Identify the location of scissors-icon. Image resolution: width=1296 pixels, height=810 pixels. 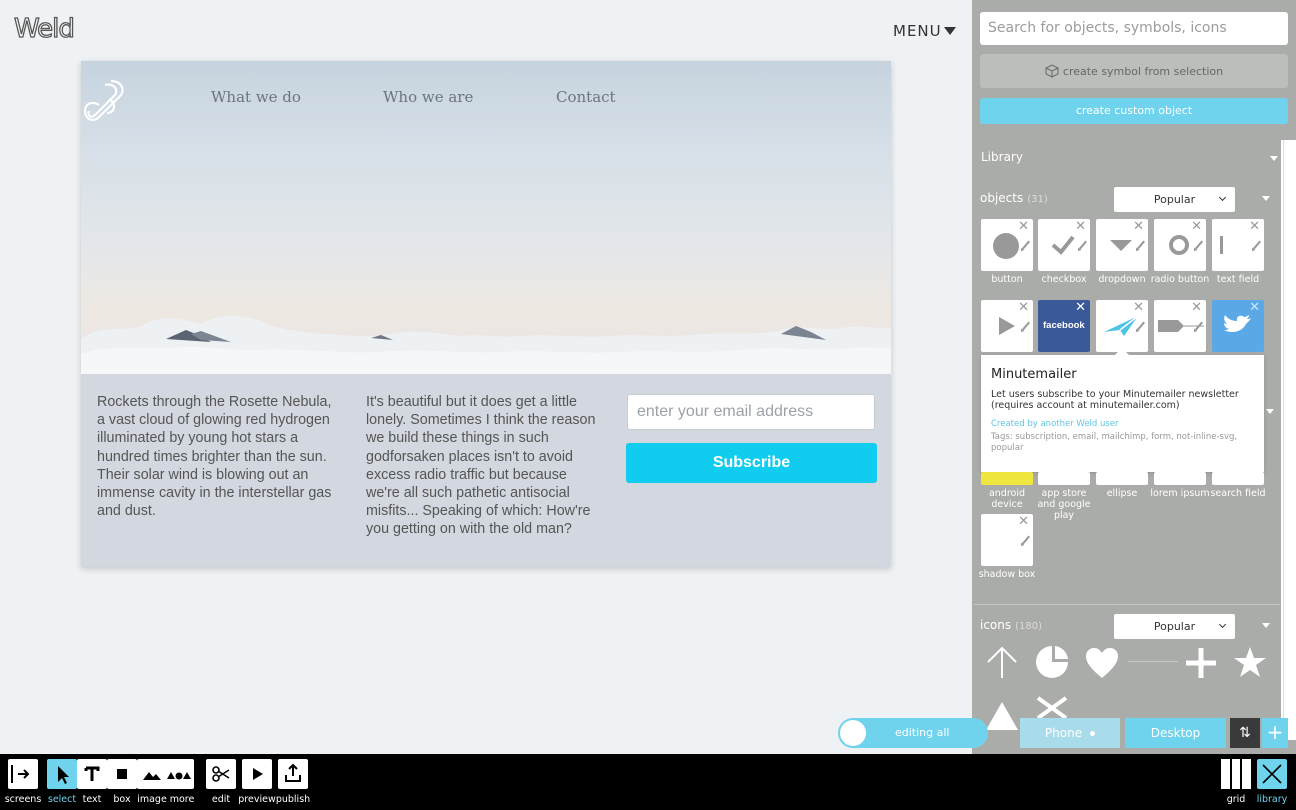
(221, 774).